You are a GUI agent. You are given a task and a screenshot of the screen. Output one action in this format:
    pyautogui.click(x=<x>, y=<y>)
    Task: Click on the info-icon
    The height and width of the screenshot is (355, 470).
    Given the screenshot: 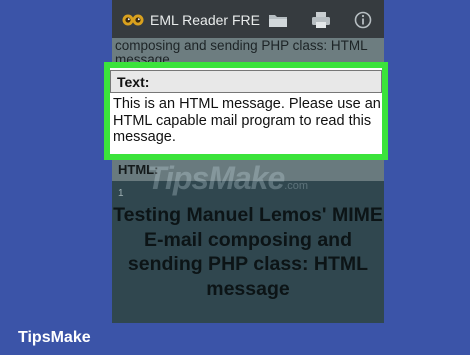 What is the action you would take?
    pyautogui.click(x=363, y=20)
    